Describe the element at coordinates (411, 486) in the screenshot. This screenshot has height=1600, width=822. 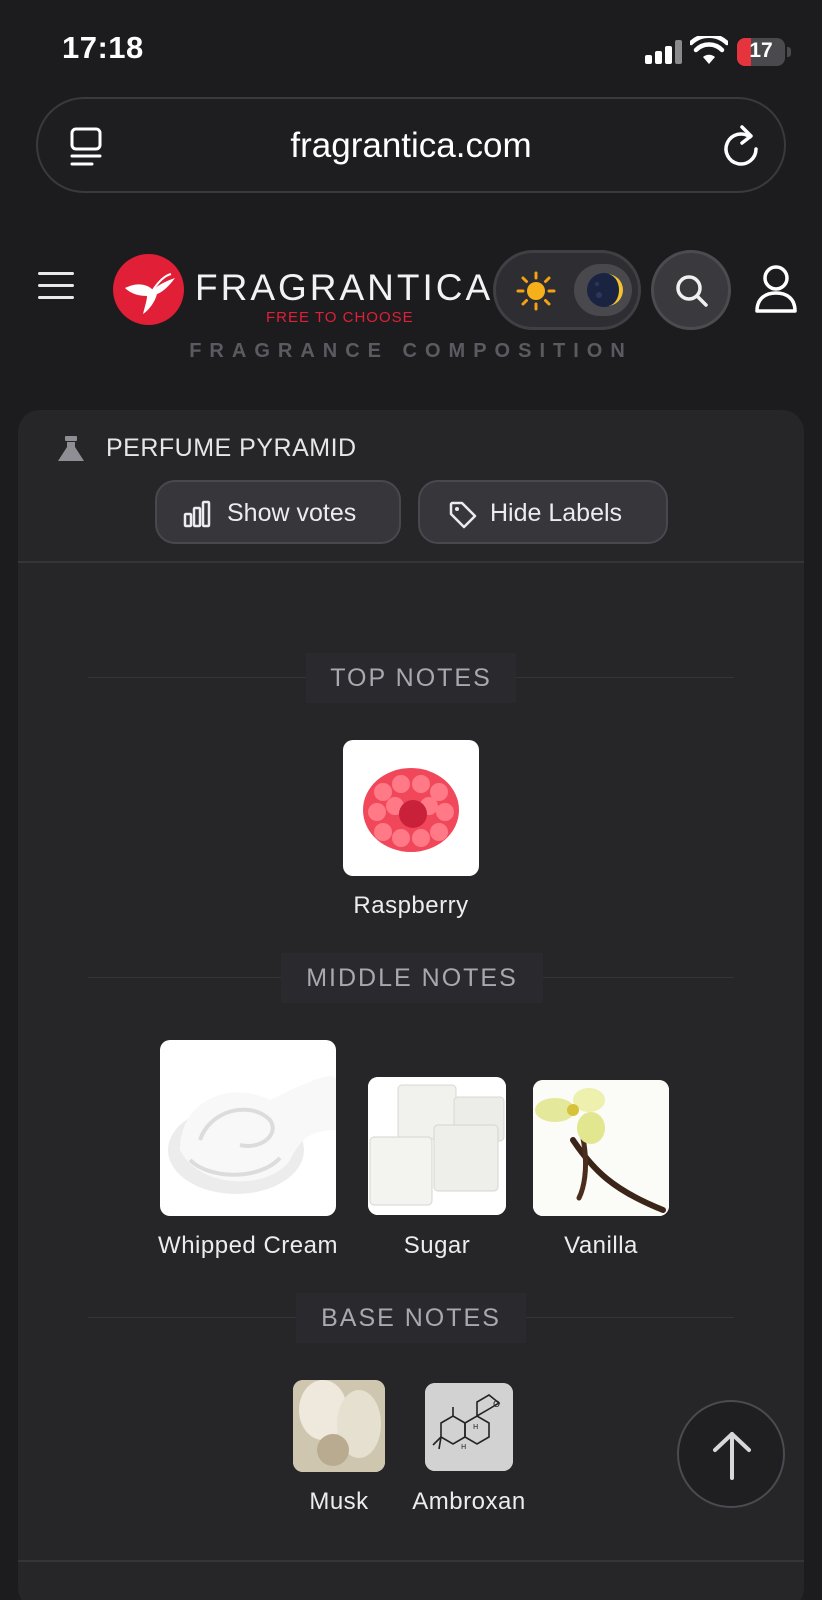
I see `card-header: PERFUME PYRAMID Show votes Hide Labels` at that location.